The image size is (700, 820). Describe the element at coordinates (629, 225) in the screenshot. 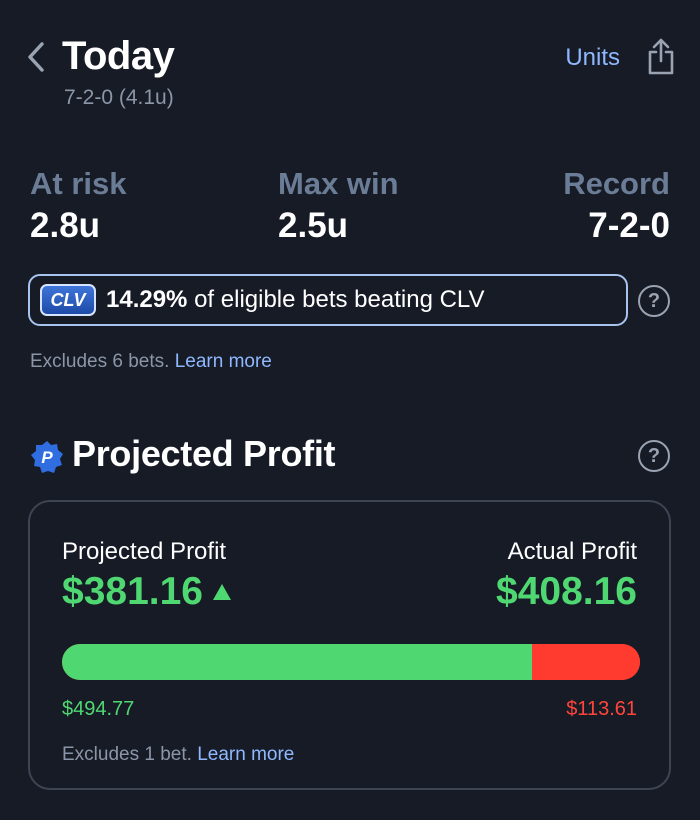

I see `stat-value: 7-2-0` at that location.